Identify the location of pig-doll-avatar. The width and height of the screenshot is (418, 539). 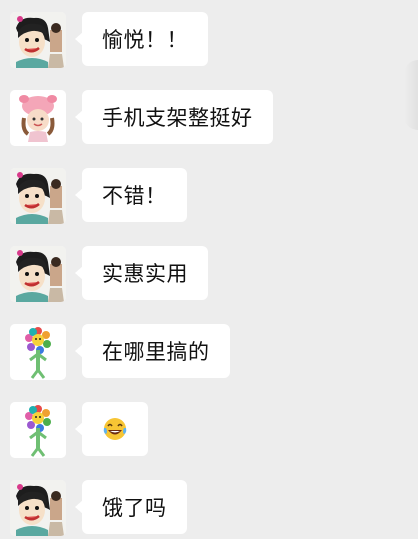
(38, 118).